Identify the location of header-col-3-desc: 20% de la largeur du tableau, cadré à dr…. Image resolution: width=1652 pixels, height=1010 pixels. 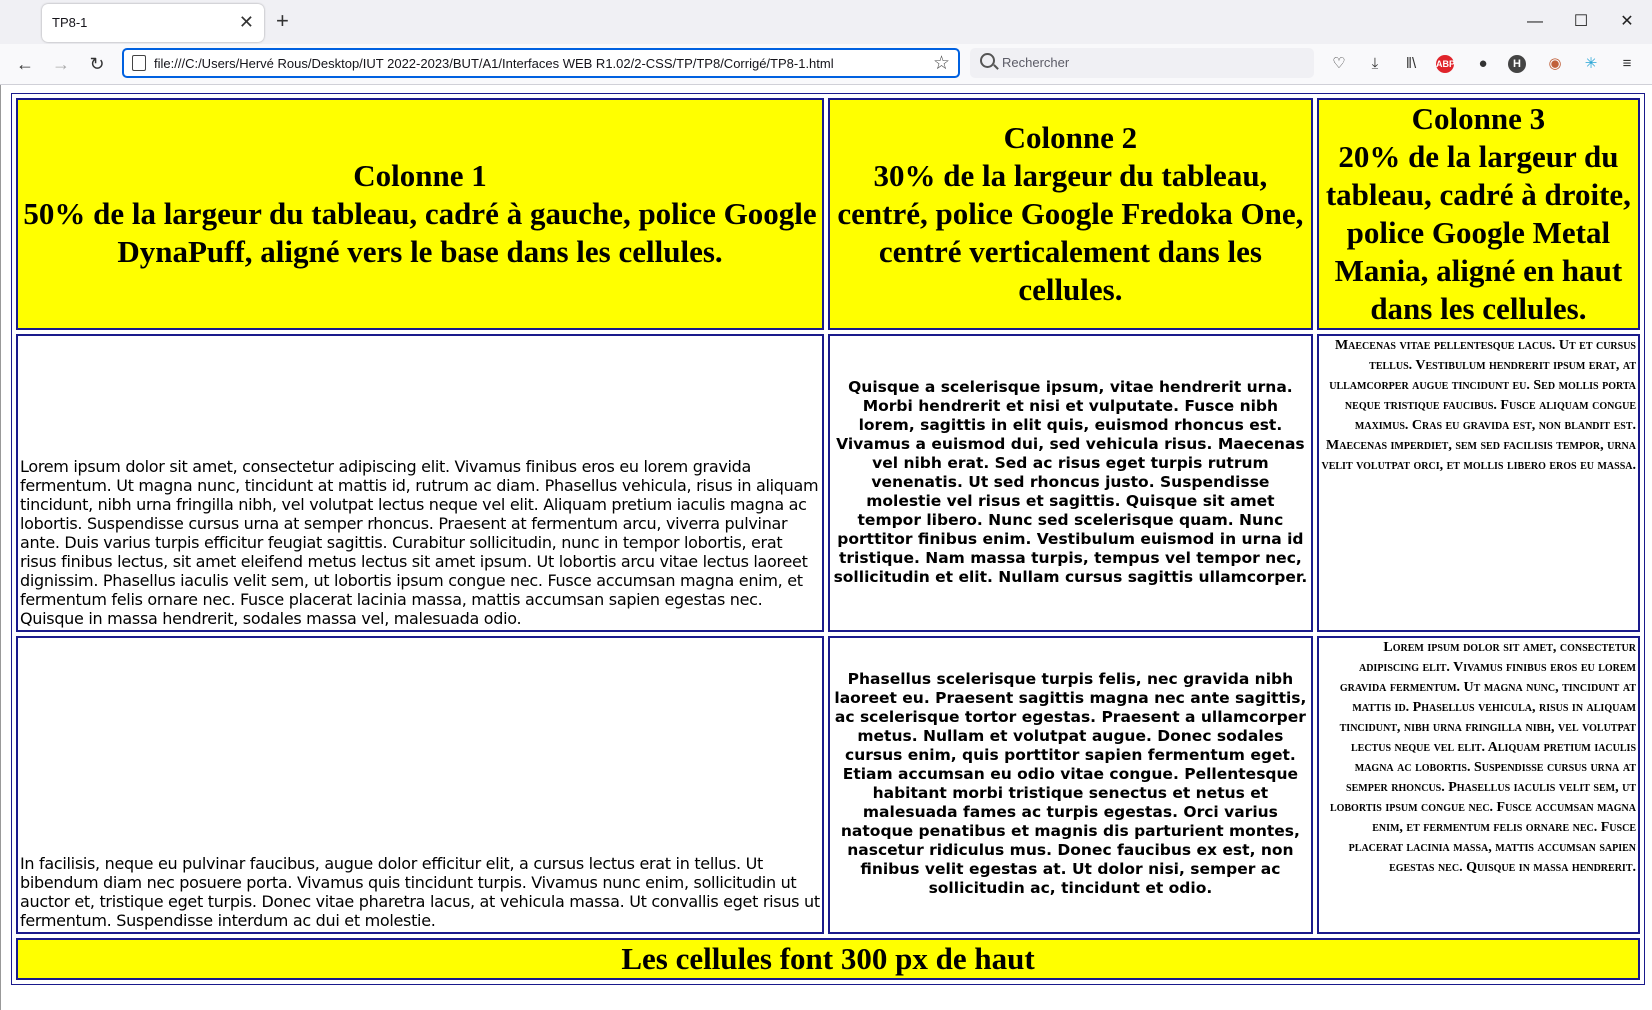
(1478, 232).